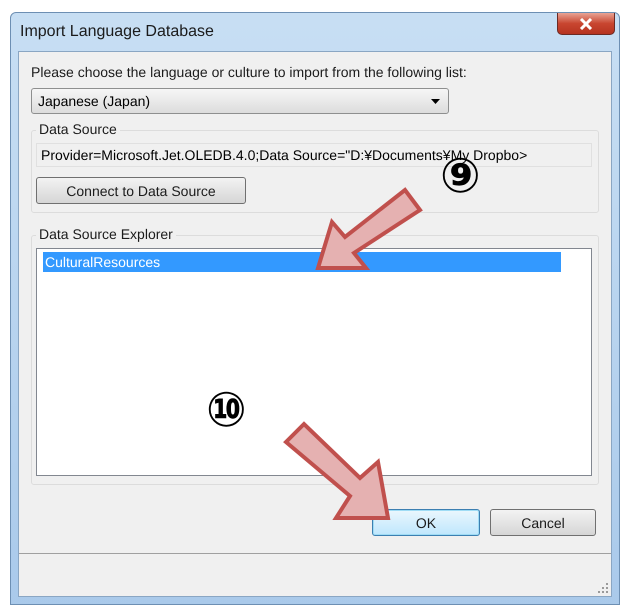 Image resolution: width=622 pixels, height=613 pixels. I want to click on instruction-text: Please choose the language or culture to import from the following list:, so click(249, 72).